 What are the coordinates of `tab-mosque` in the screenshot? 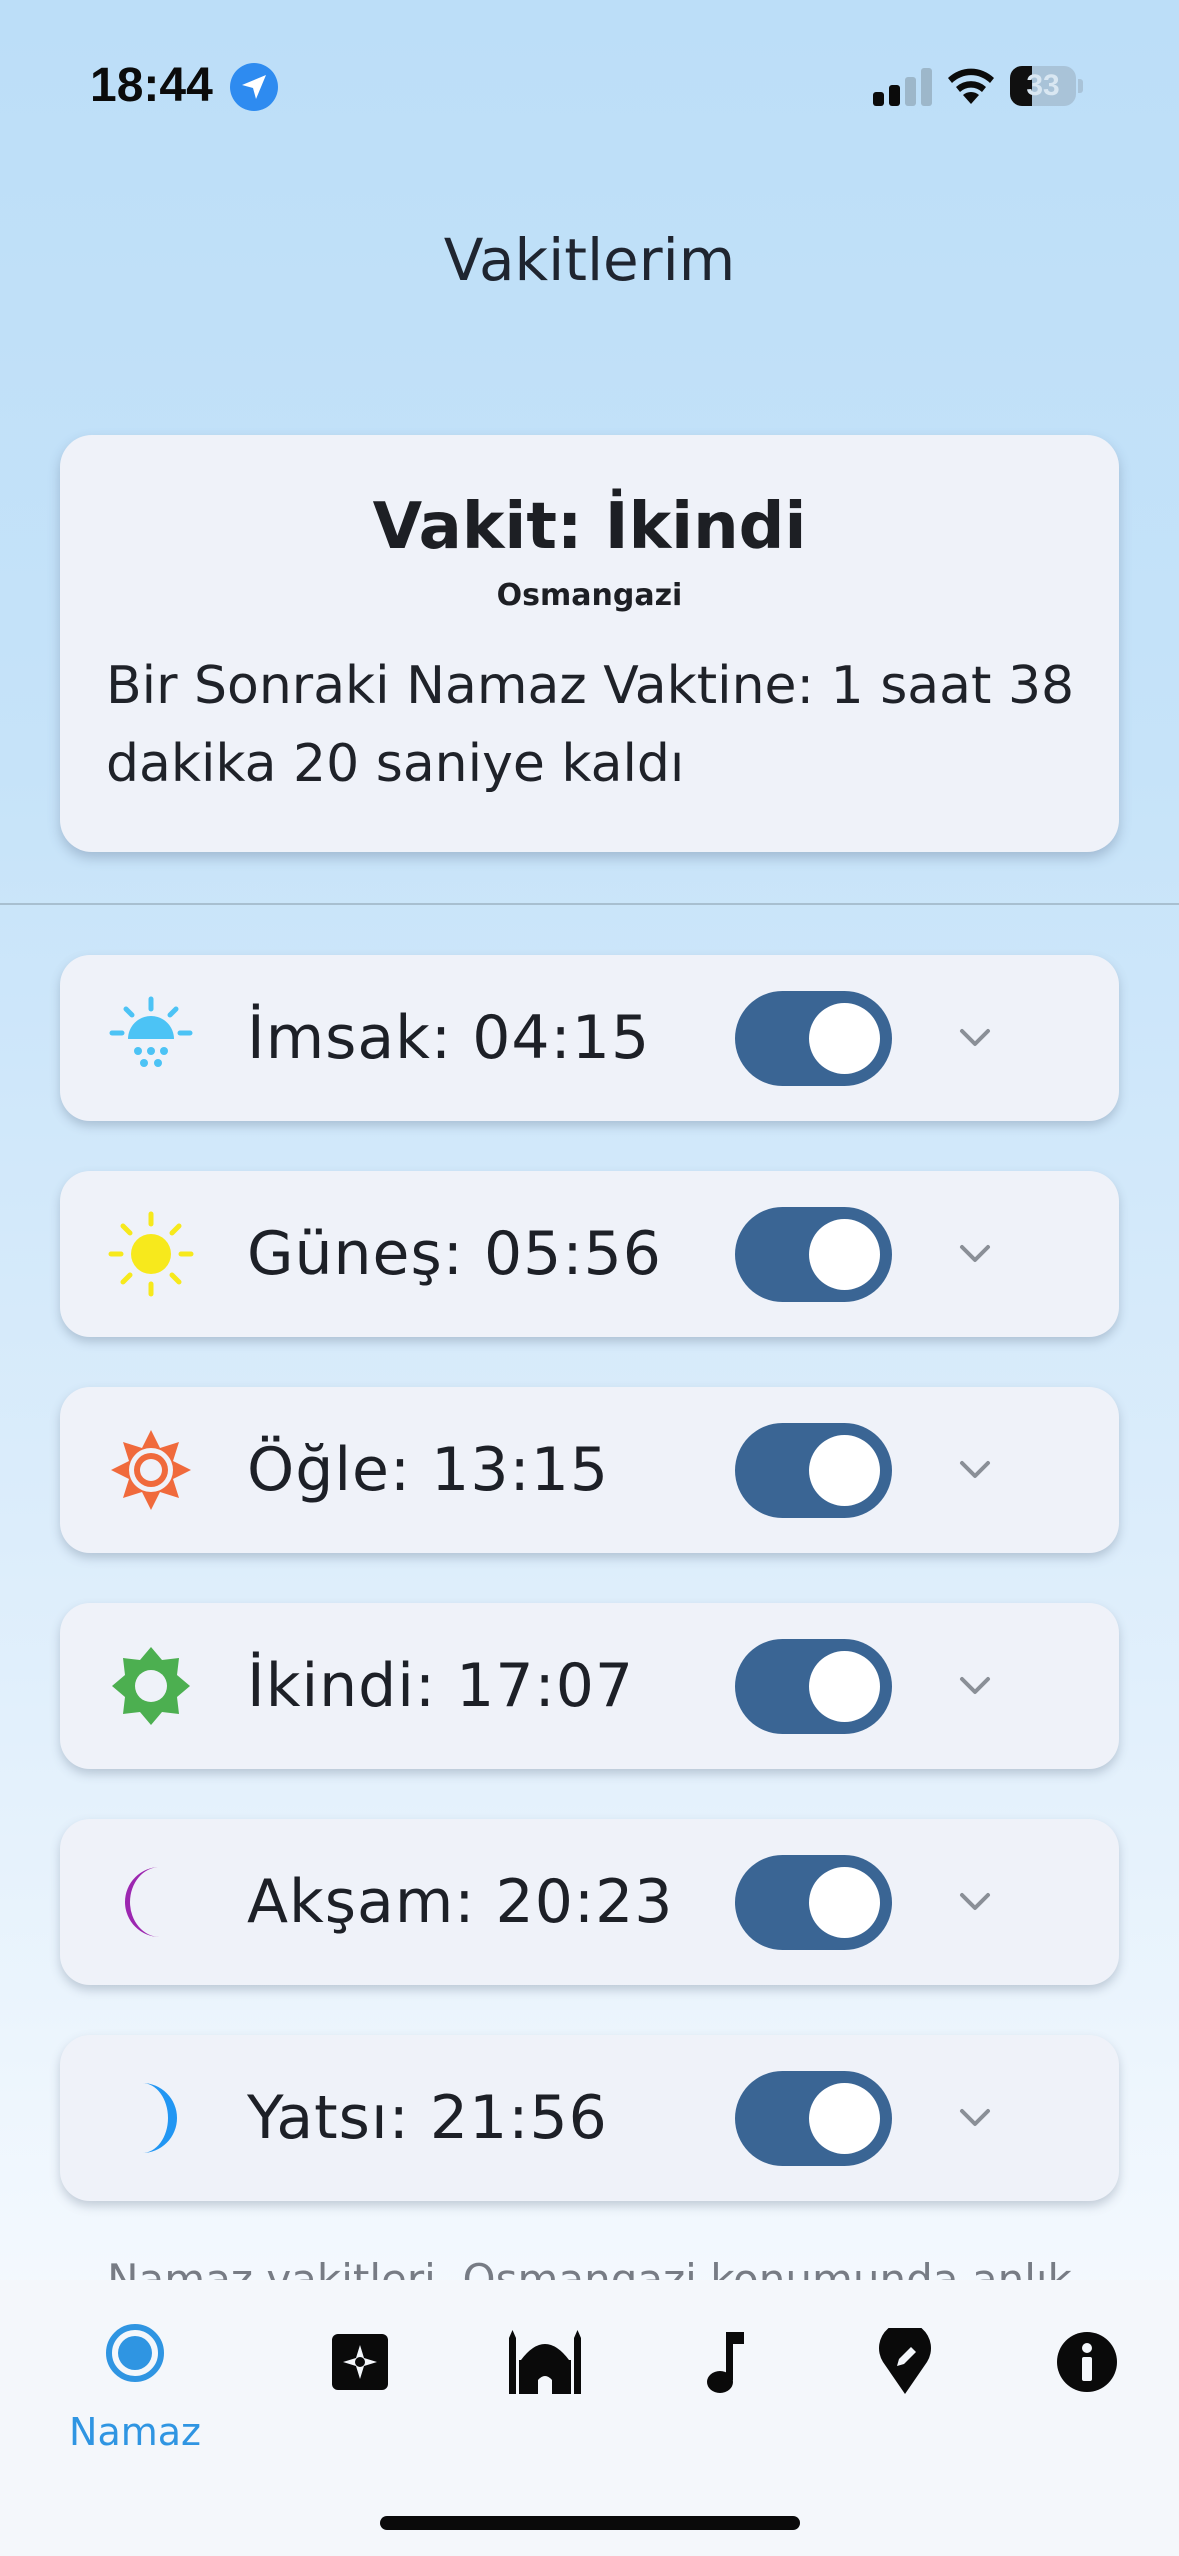 It's located at (545, 2380).